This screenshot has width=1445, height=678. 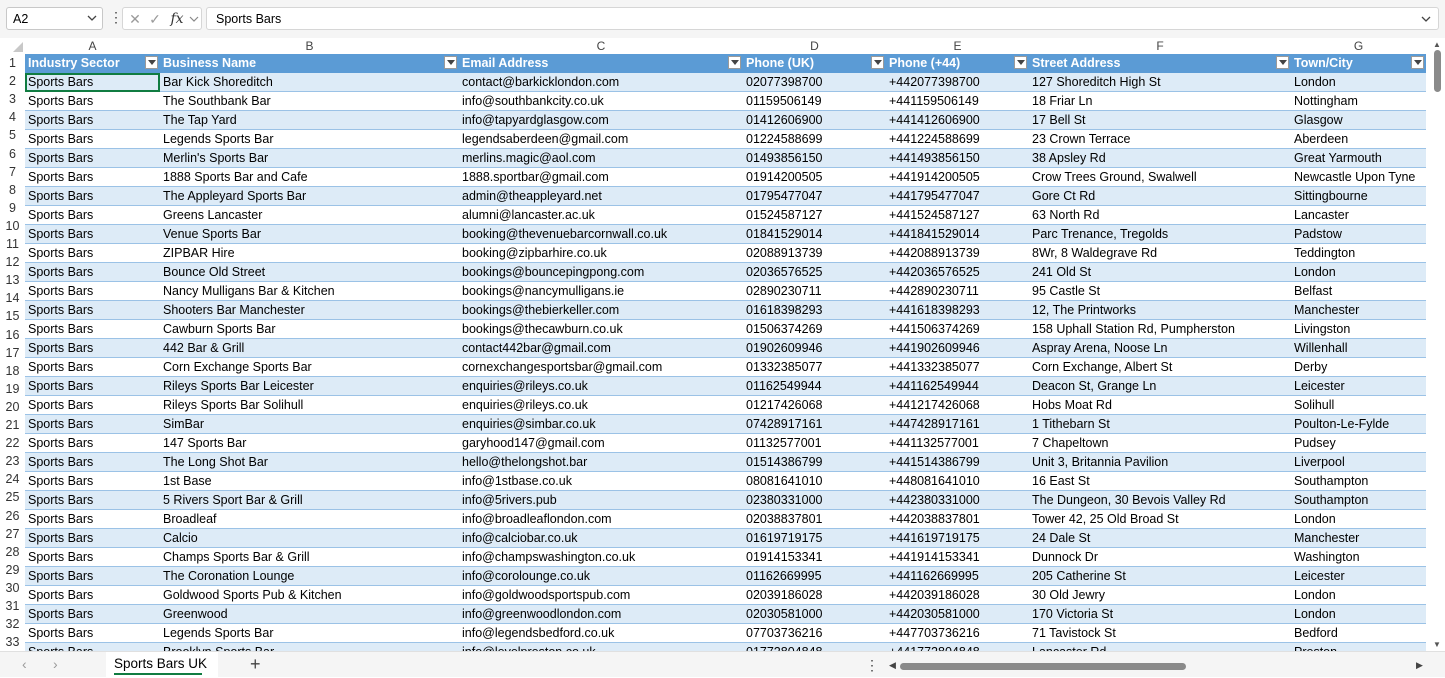 I want to click on cell: Calcio, so click(x=309, y=538).